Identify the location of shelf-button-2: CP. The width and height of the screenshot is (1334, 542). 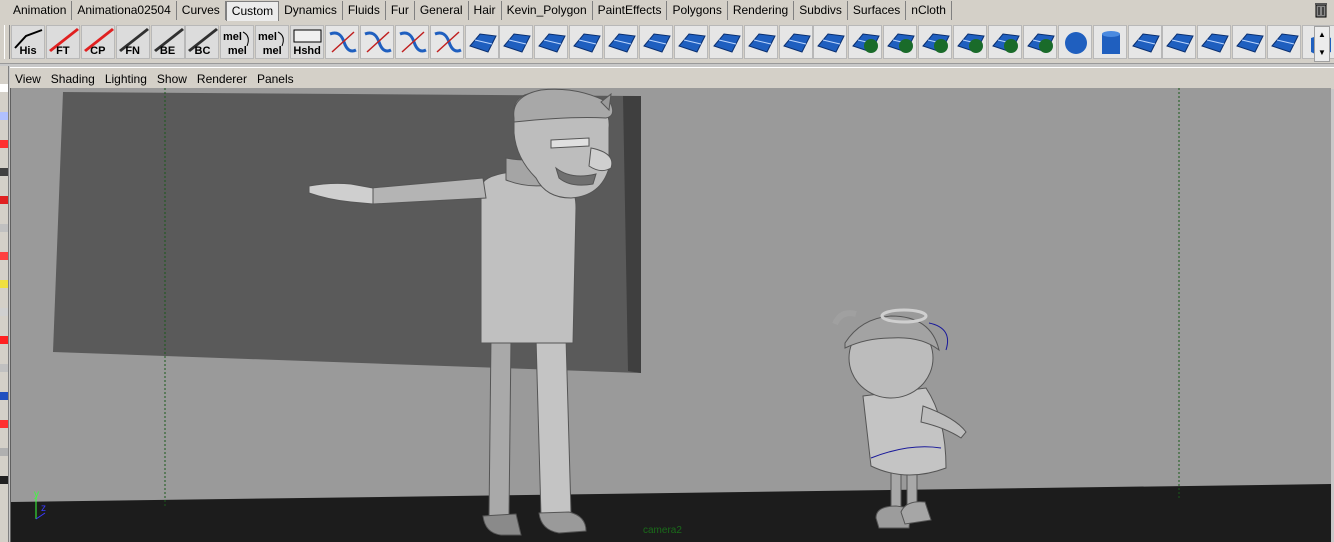
(97, 42).